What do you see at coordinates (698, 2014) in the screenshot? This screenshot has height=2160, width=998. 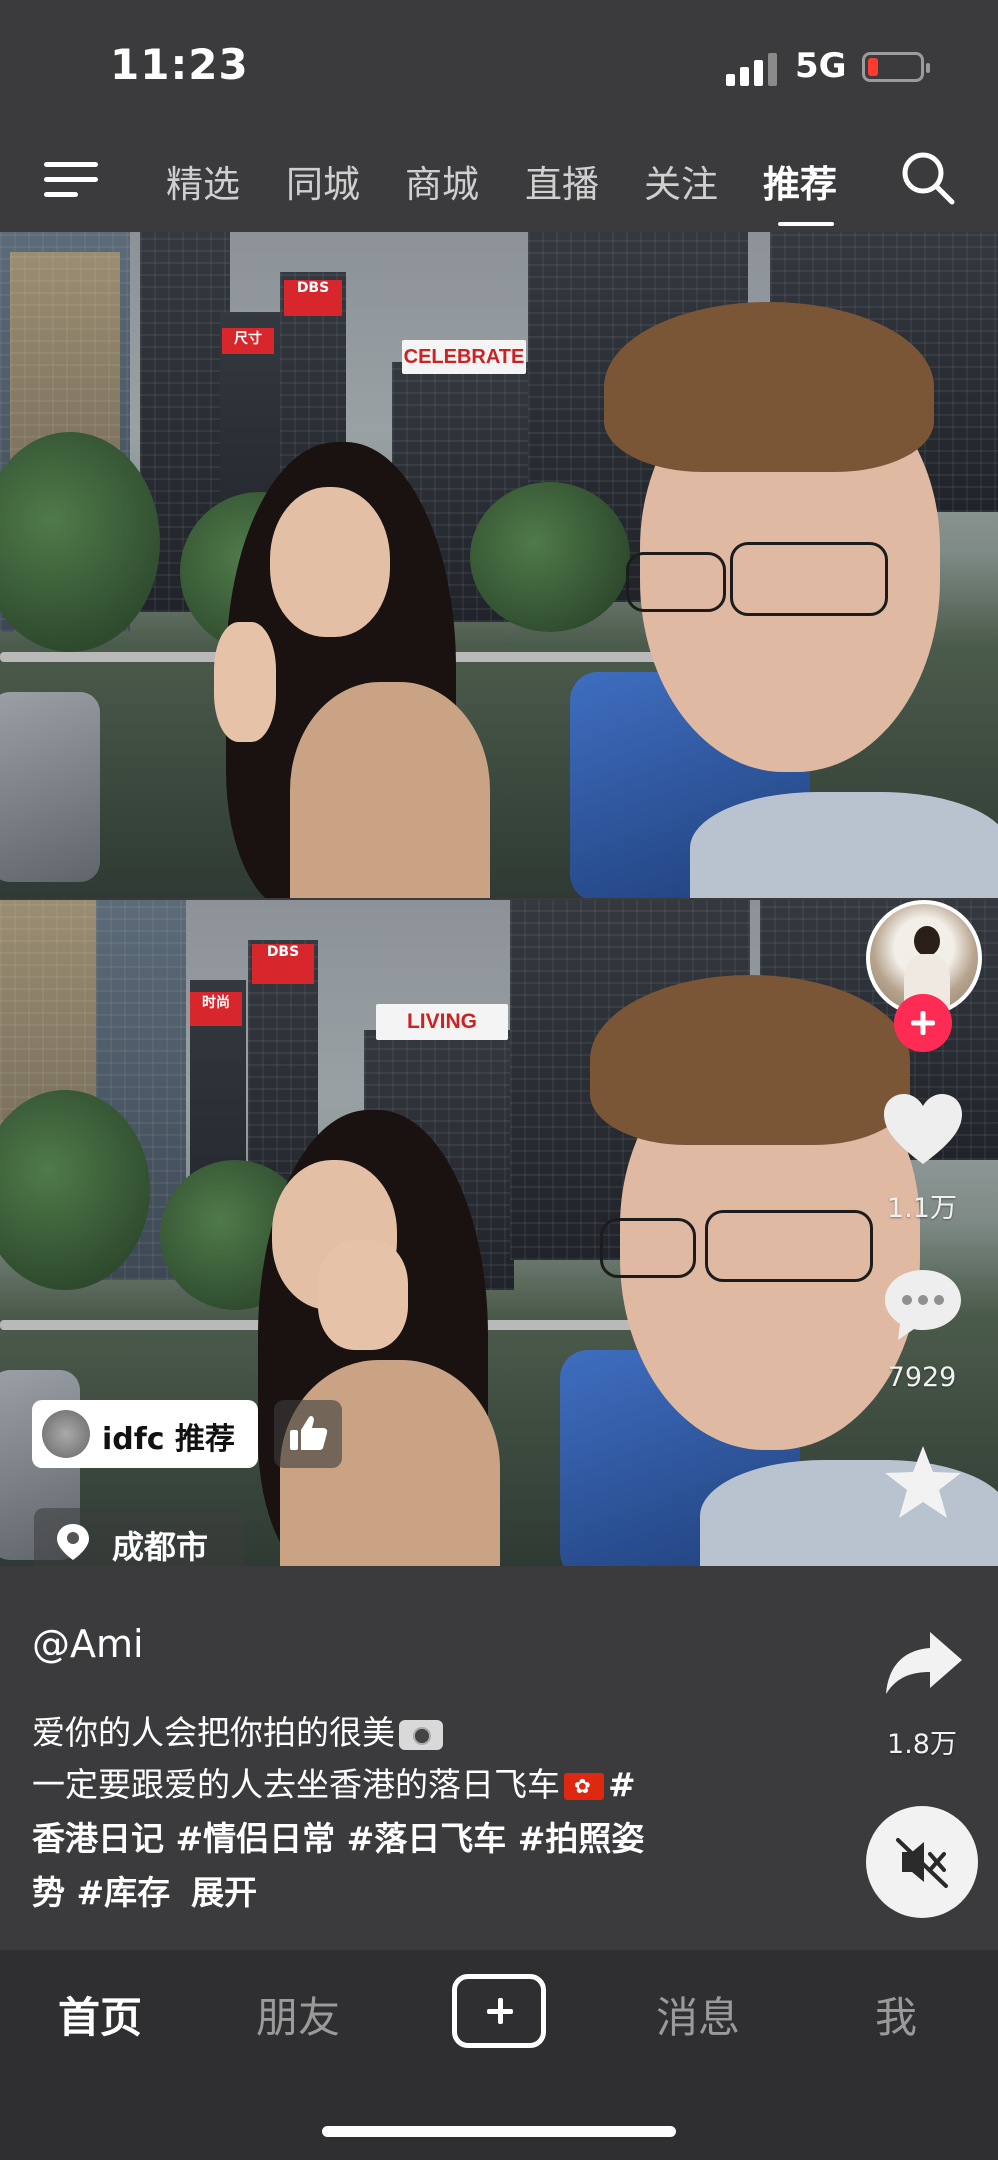 I see `nav-messages: 消息` at bounding box center [698, 2014].